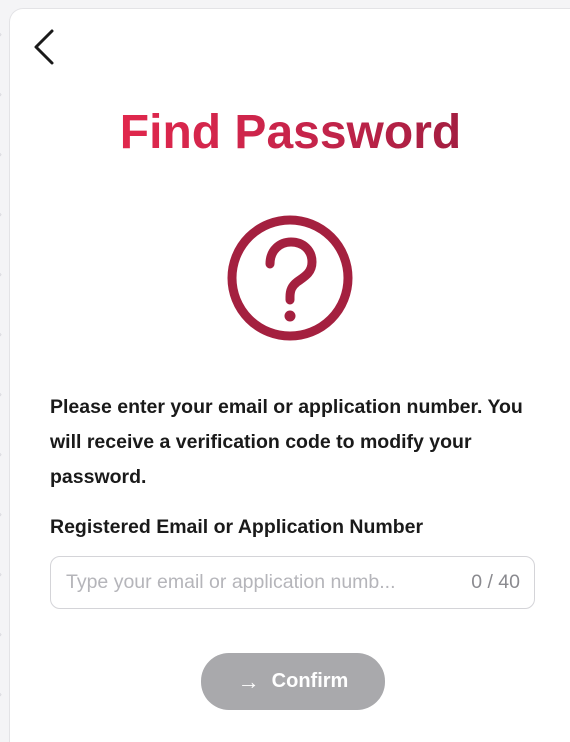 Image resolution: width=570 pixels, height=742 pixels. I want to click on confirm-button-label: Confirm, so click(310, 681).